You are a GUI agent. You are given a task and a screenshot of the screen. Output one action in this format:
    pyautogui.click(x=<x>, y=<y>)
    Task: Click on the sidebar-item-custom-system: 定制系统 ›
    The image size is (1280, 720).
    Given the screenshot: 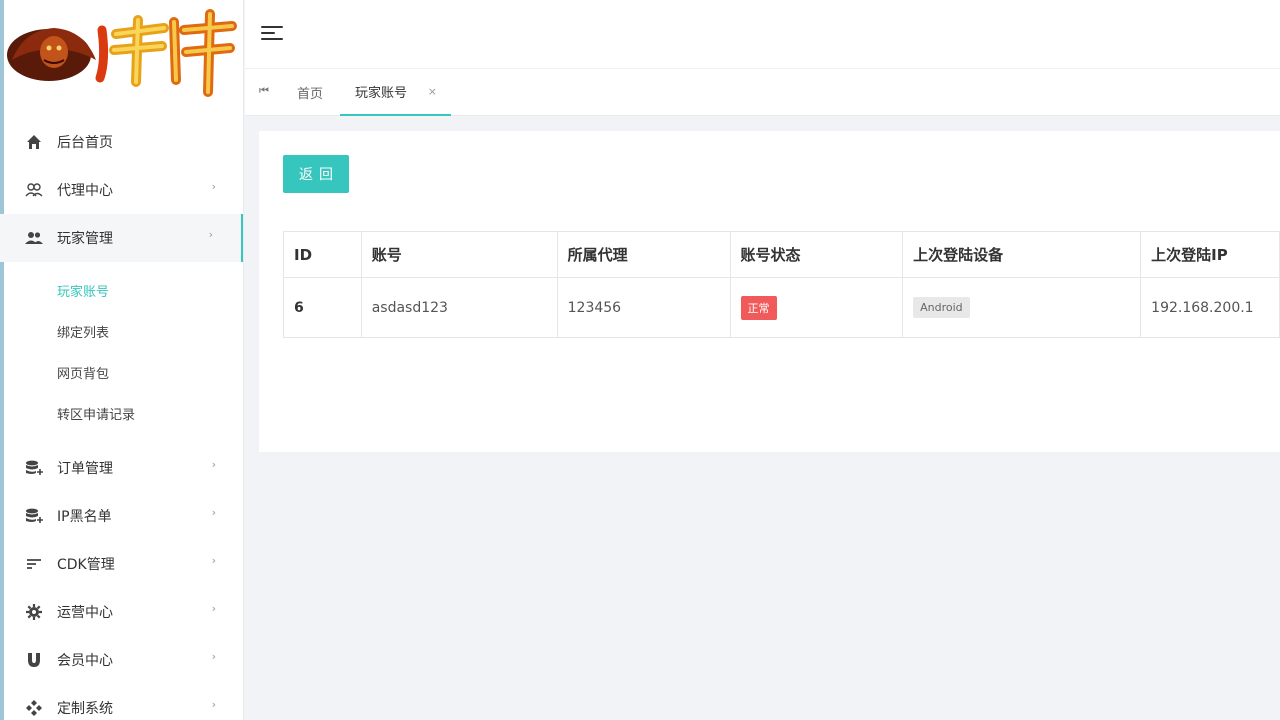 What is the action you would take?
    pyautogui.click(x=121, y=702)
    